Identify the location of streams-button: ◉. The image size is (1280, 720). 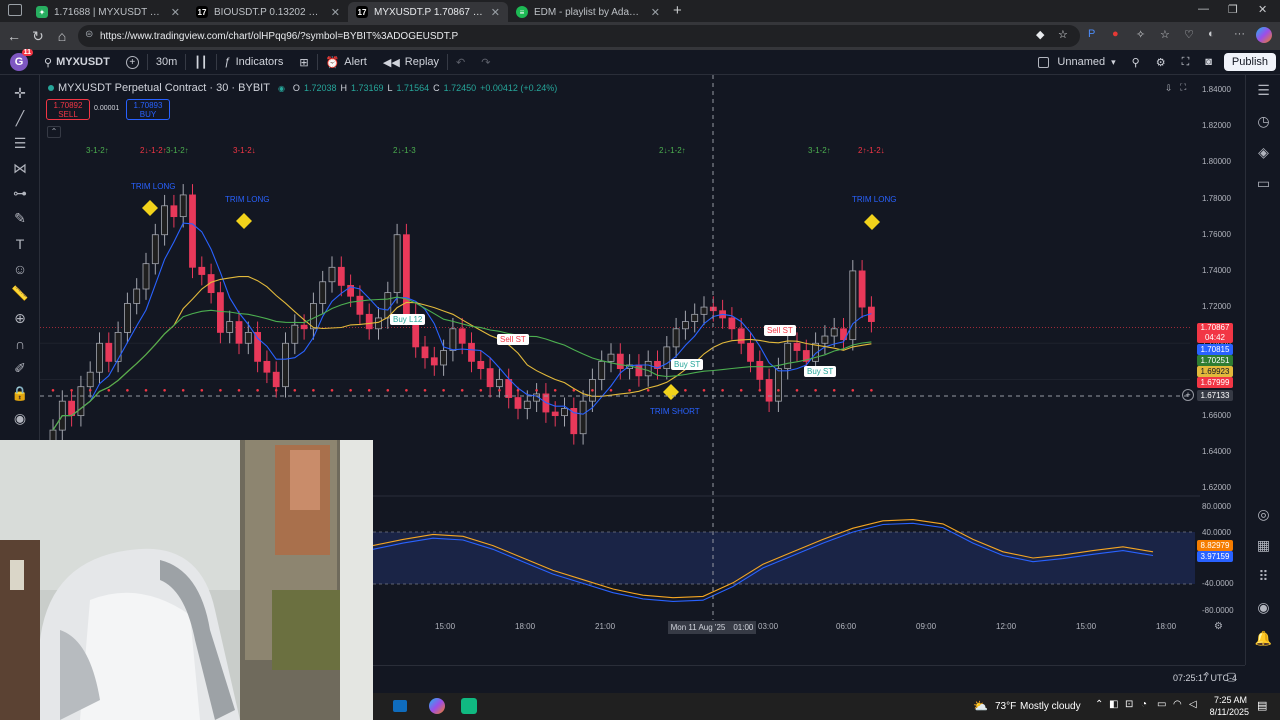
(1263, 607).